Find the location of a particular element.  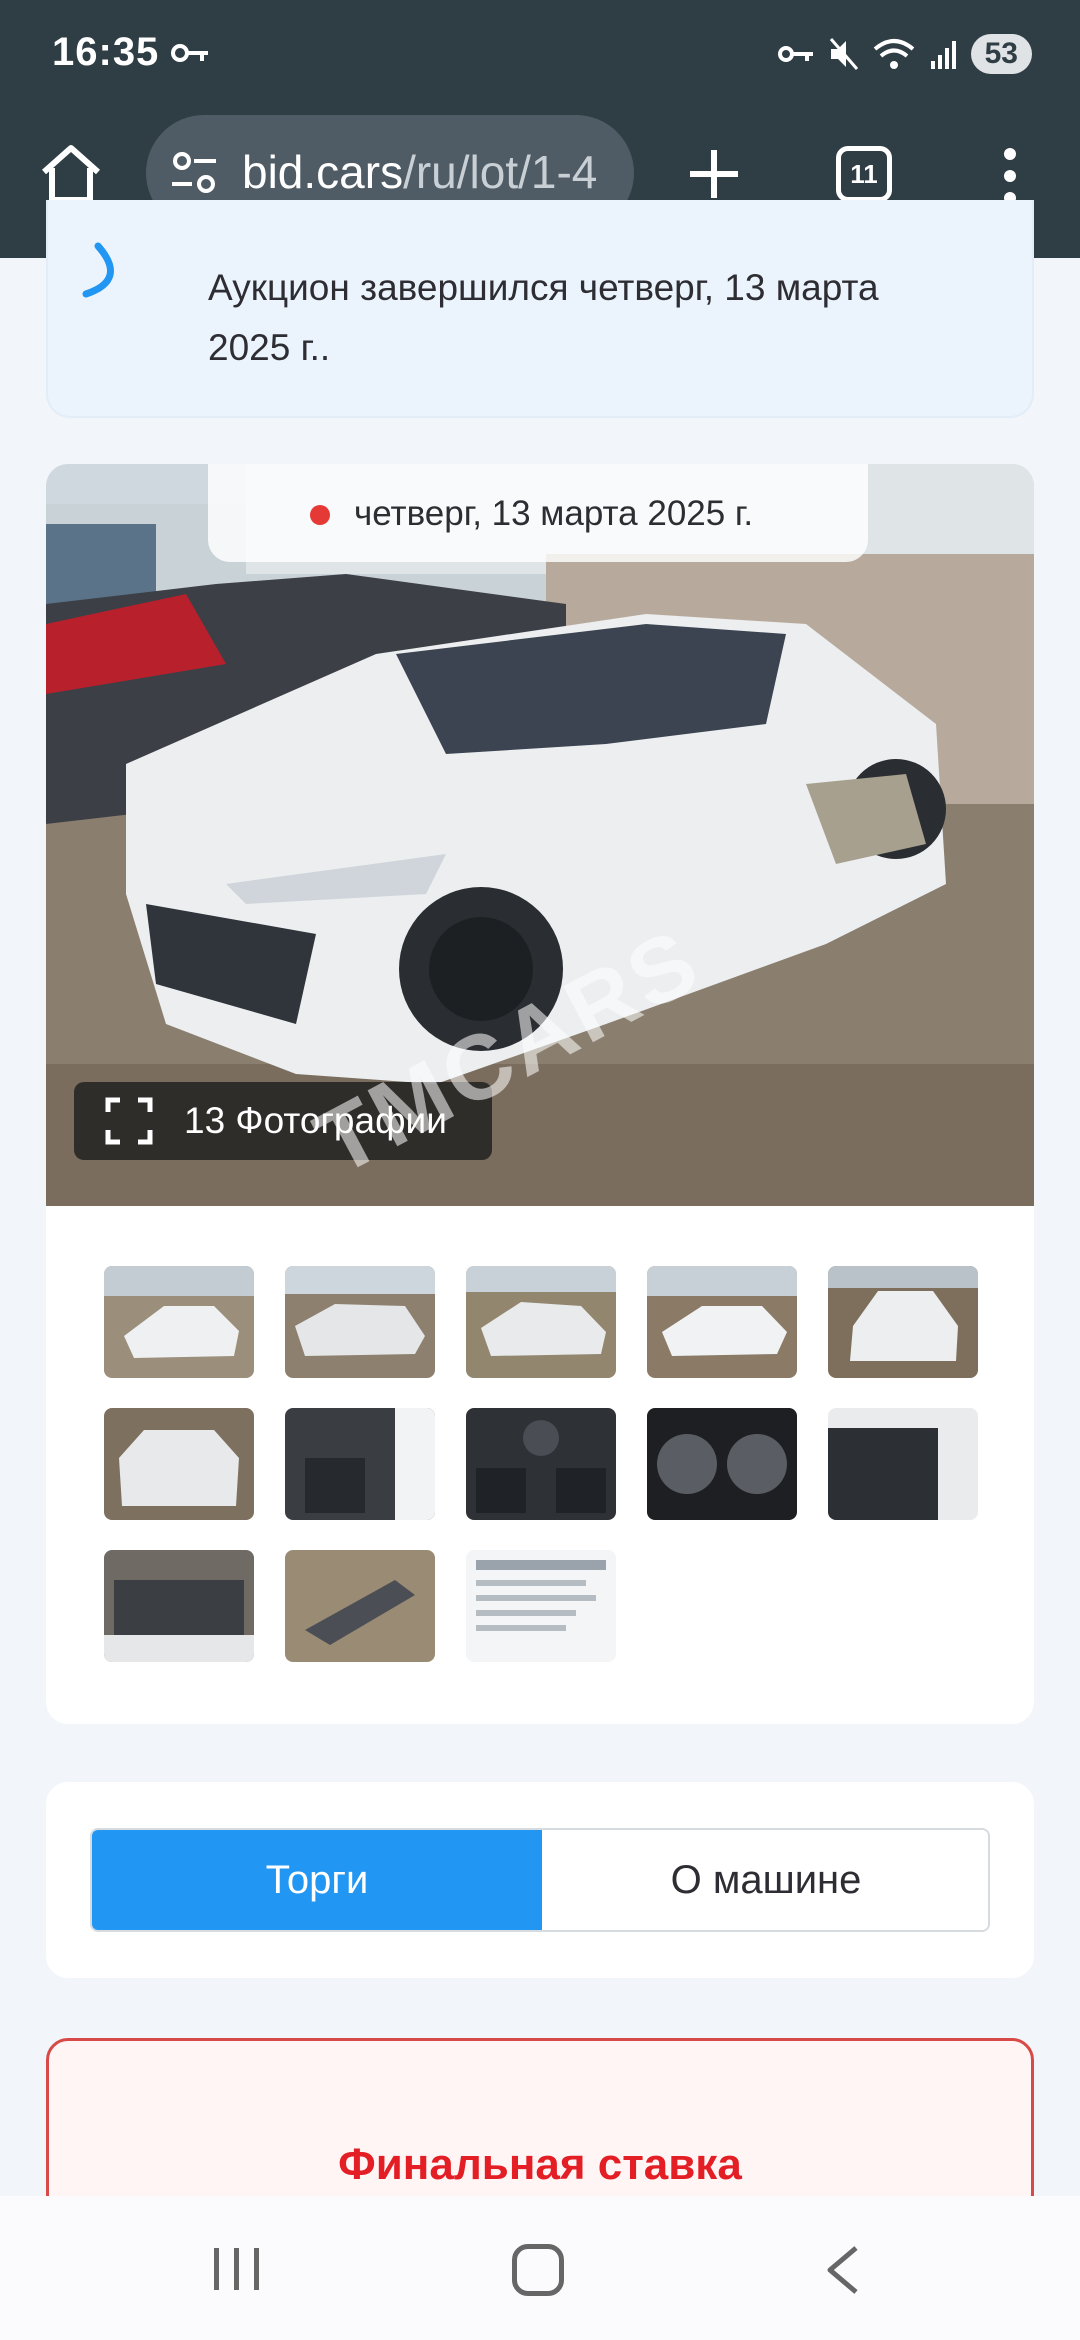

site-settings-icon is located at coordinates (194, 173).